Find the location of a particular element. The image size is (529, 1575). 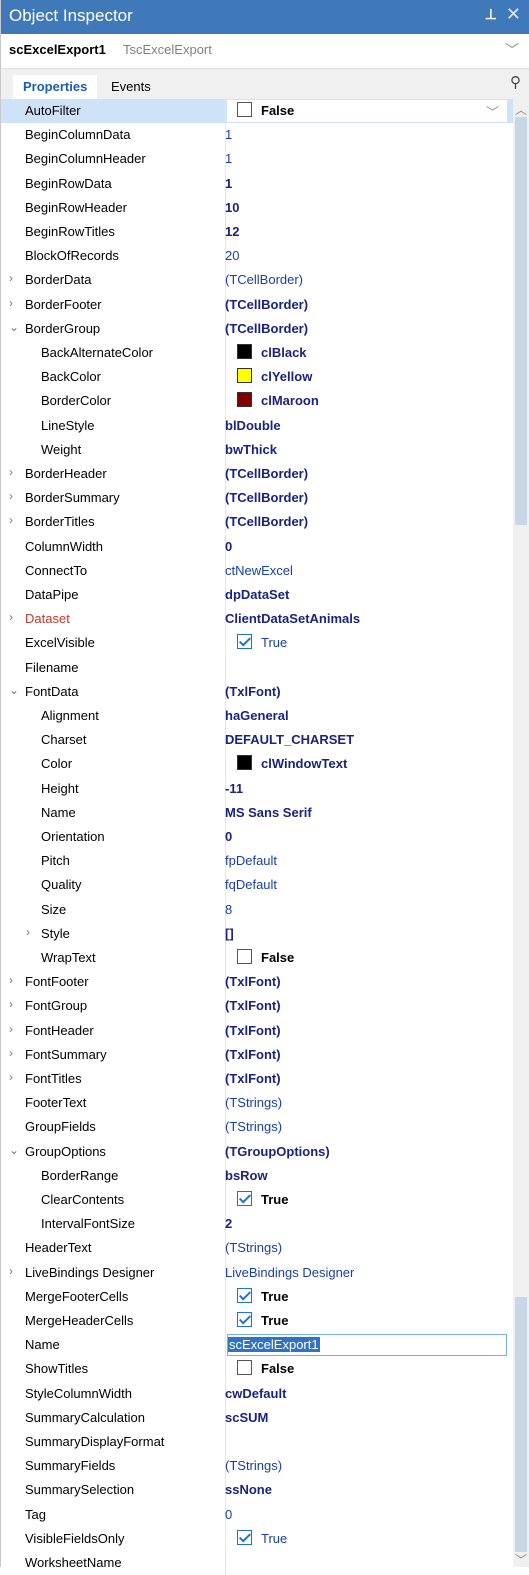

property-value: MS Sans Serif is located at coordinates (268, 812).